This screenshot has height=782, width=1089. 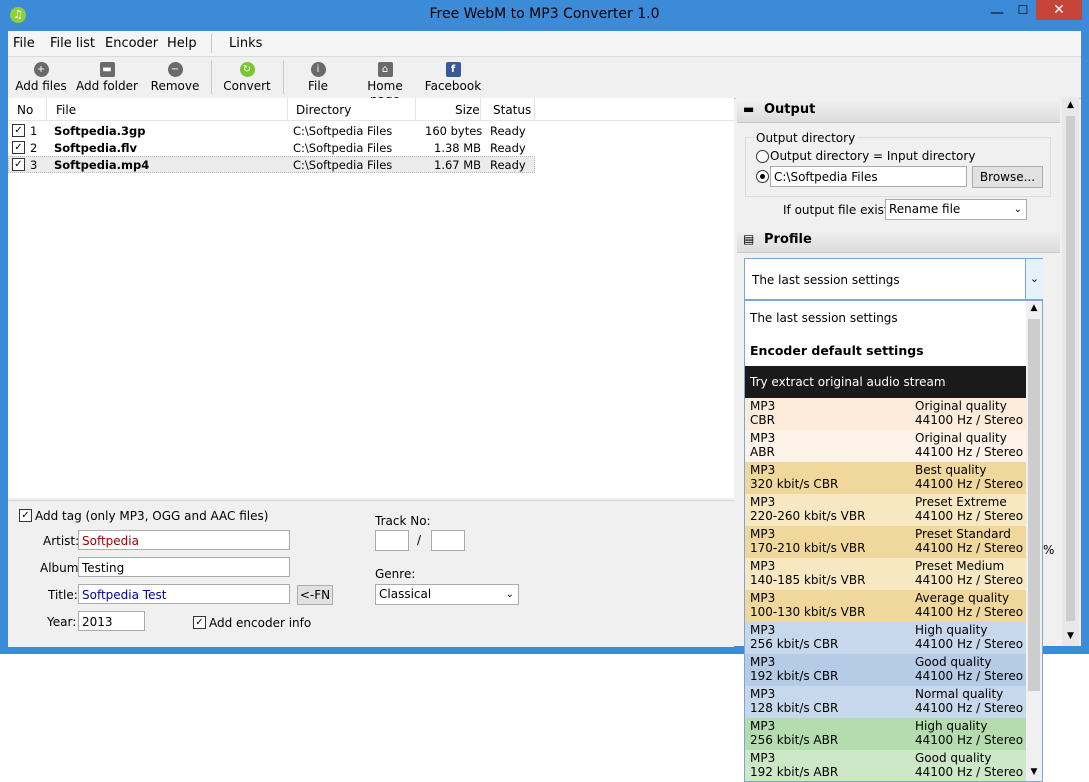 What do you see at coordinates (960, 566) in the screenshot?
I see `option-quality: Preset Medium` at bounding box center [960, 566].